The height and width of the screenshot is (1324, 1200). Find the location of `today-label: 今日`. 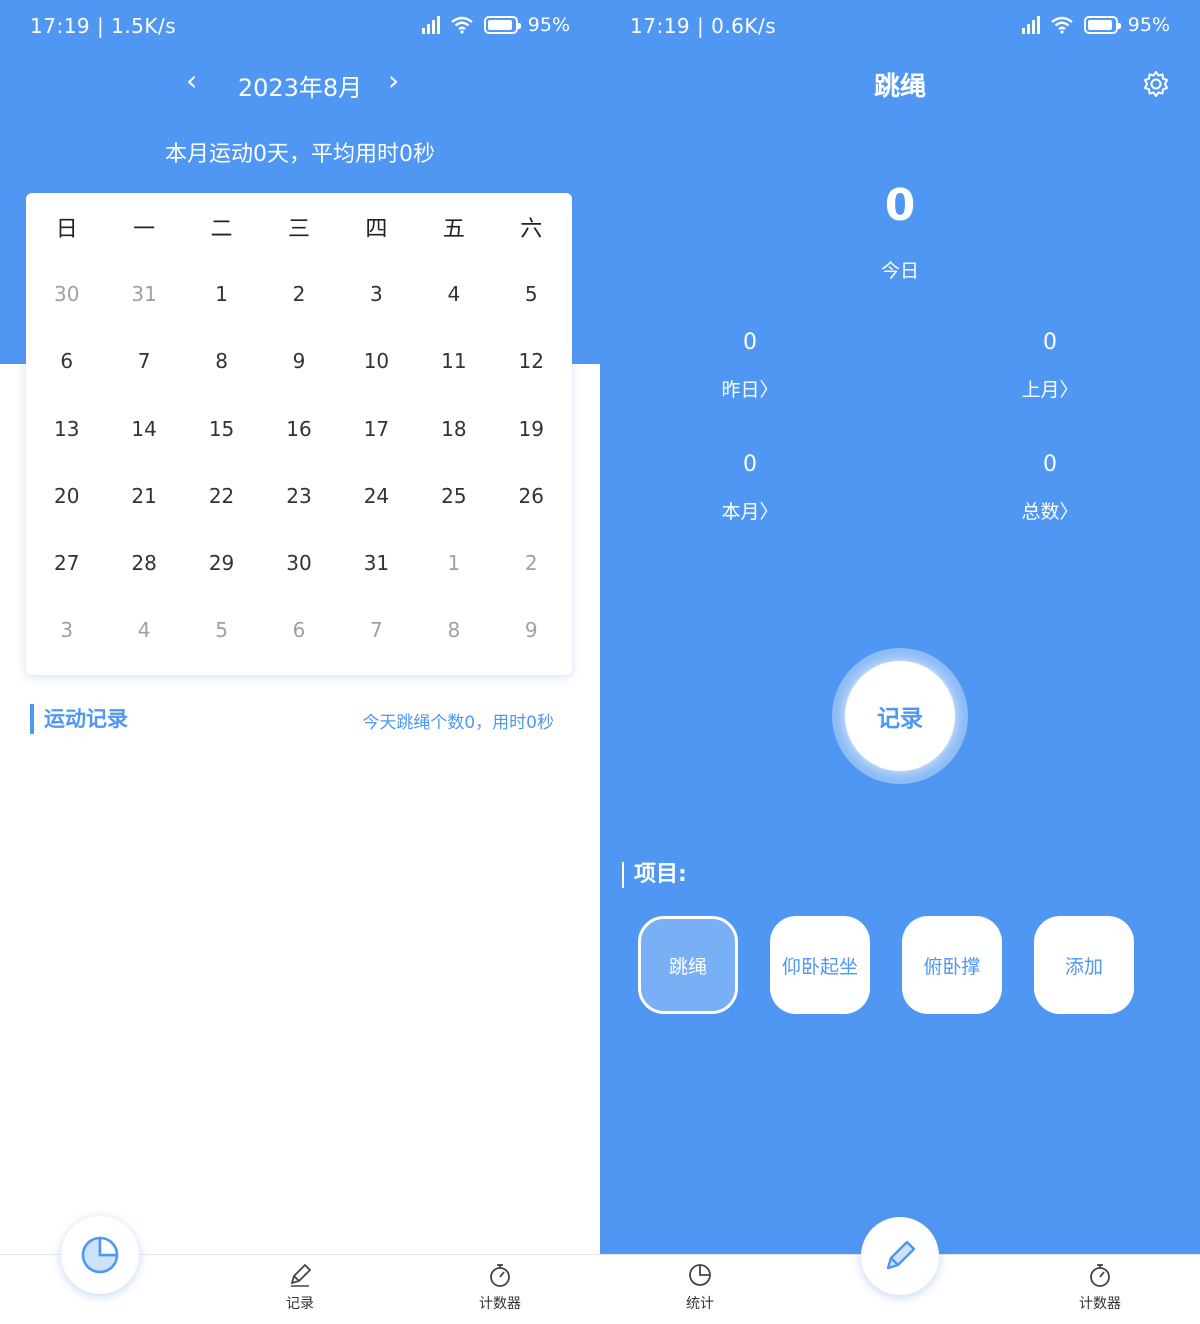

today-label: 今日 is located at coordinates (899, 271).